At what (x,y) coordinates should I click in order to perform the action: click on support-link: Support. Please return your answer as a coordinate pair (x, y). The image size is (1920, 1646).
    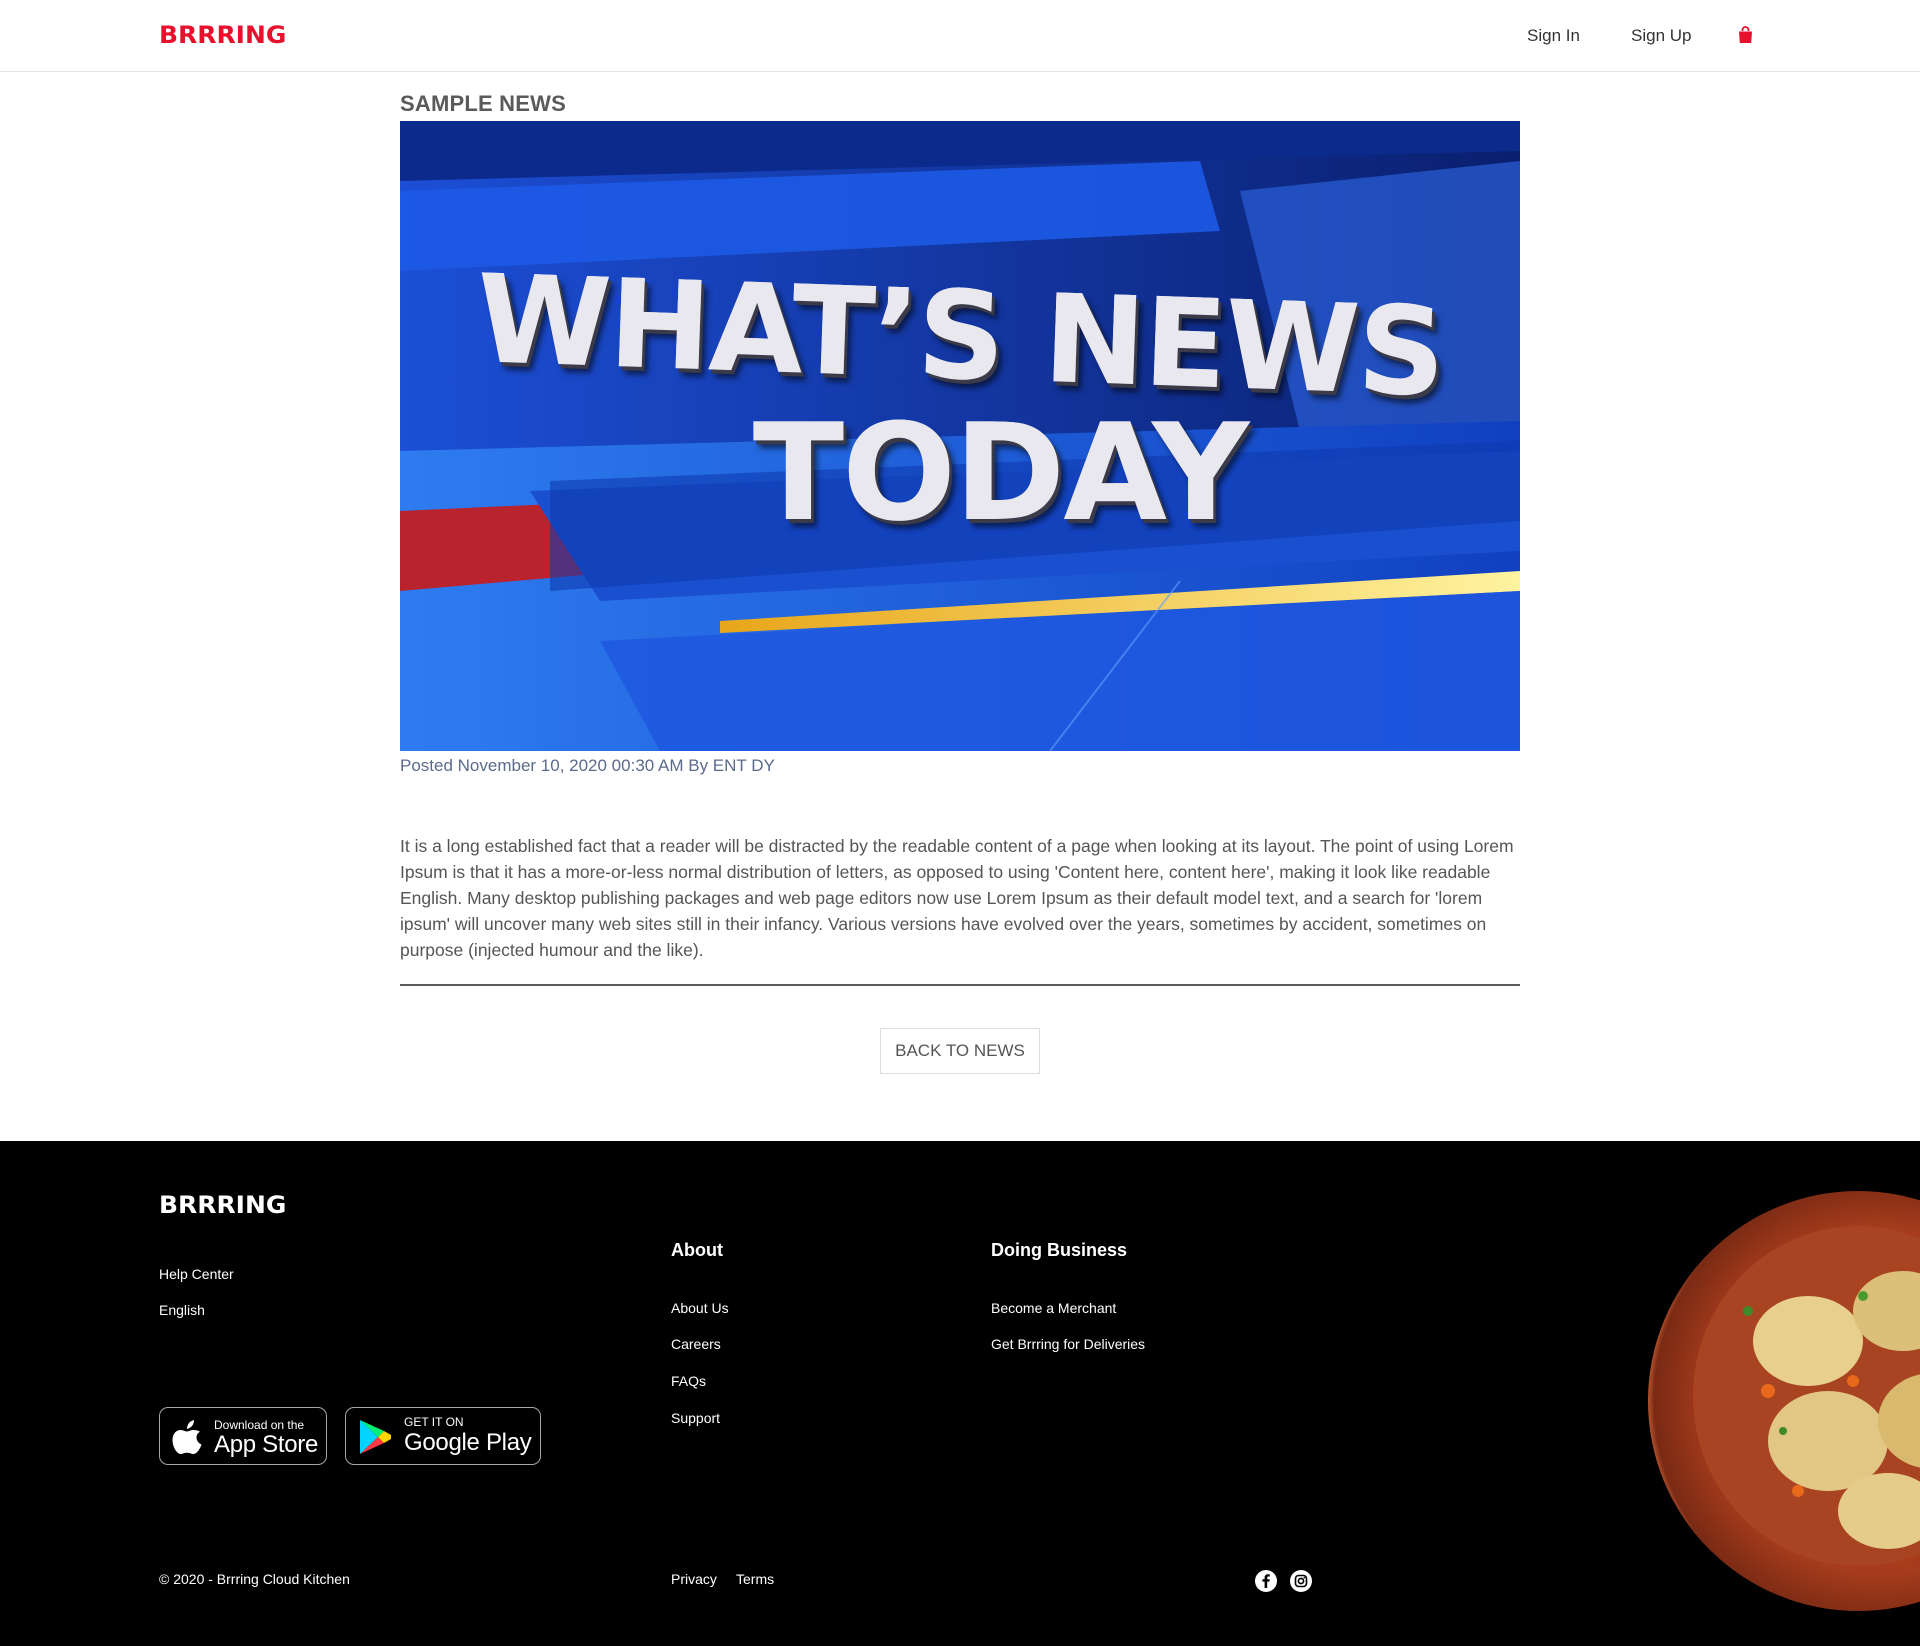
    Looking at the image, I should click on (695, 1418).